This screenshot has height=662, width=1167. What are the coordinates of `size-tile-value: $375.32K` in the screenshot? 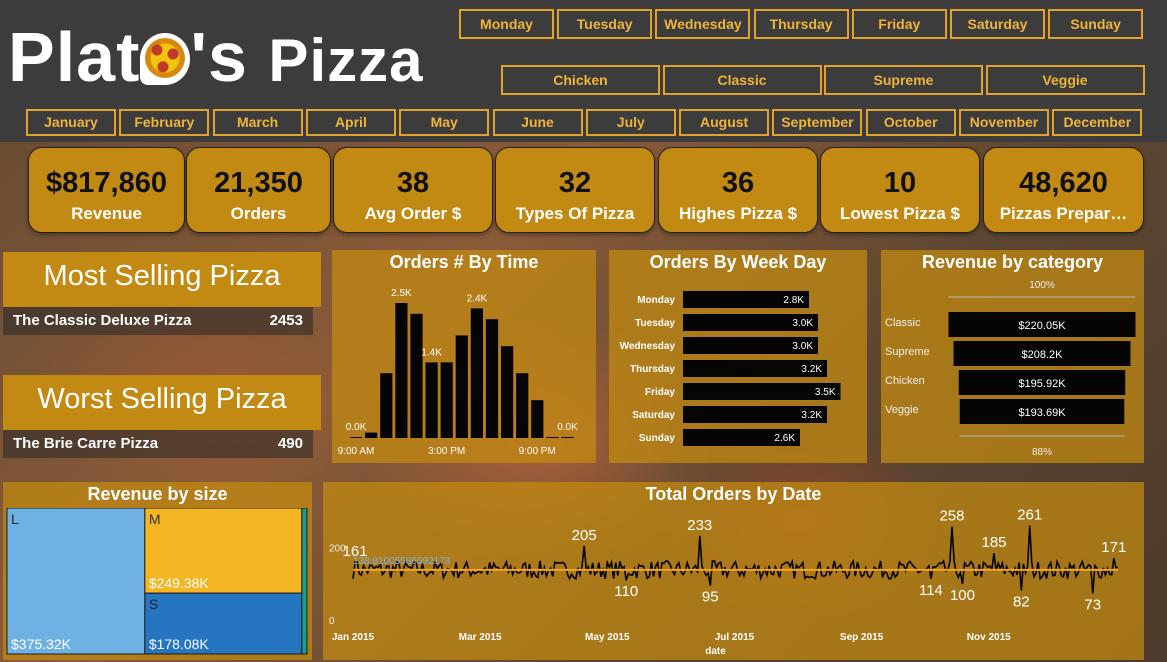 It's located at (41, 644).